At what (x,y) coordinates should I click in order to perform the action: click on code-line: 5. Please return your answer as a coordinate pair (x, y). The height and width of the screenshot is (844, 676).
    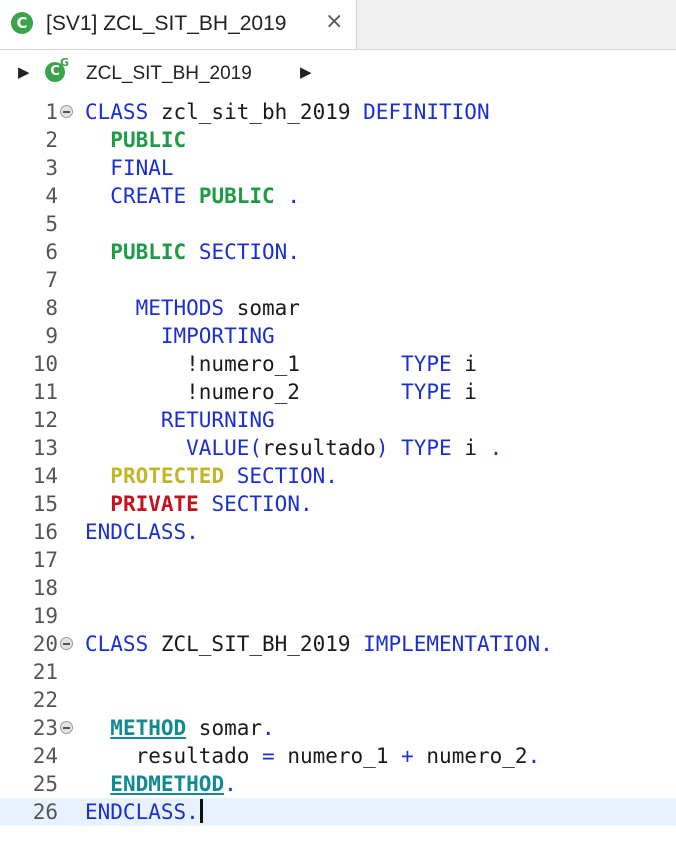
    Looking at the image, I should click on (338, 224).